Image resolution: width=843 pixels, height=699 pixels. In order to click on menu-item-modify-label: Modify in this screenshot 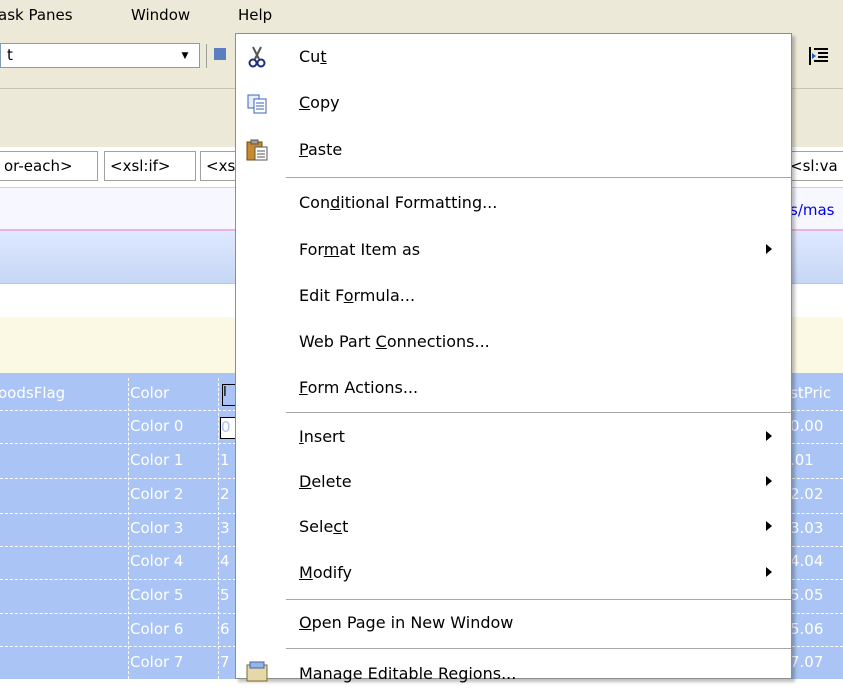, I will do `click(326, 572)`.